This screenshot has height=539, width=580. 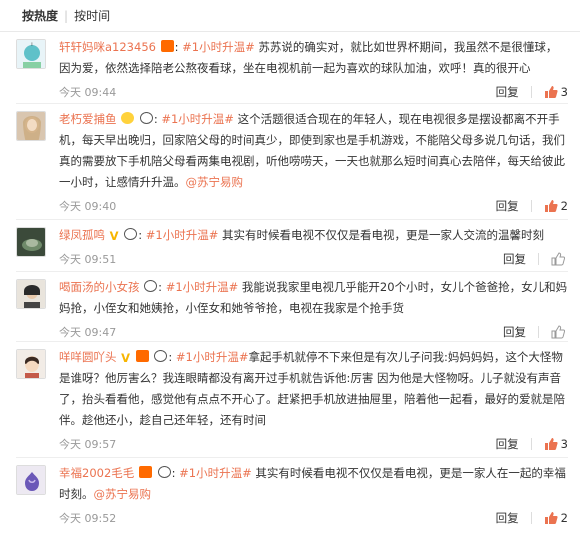 What do you see at coordinates (31, 54) in the screenshot?
I see `avatar: i` at bounding box center [31, 54].